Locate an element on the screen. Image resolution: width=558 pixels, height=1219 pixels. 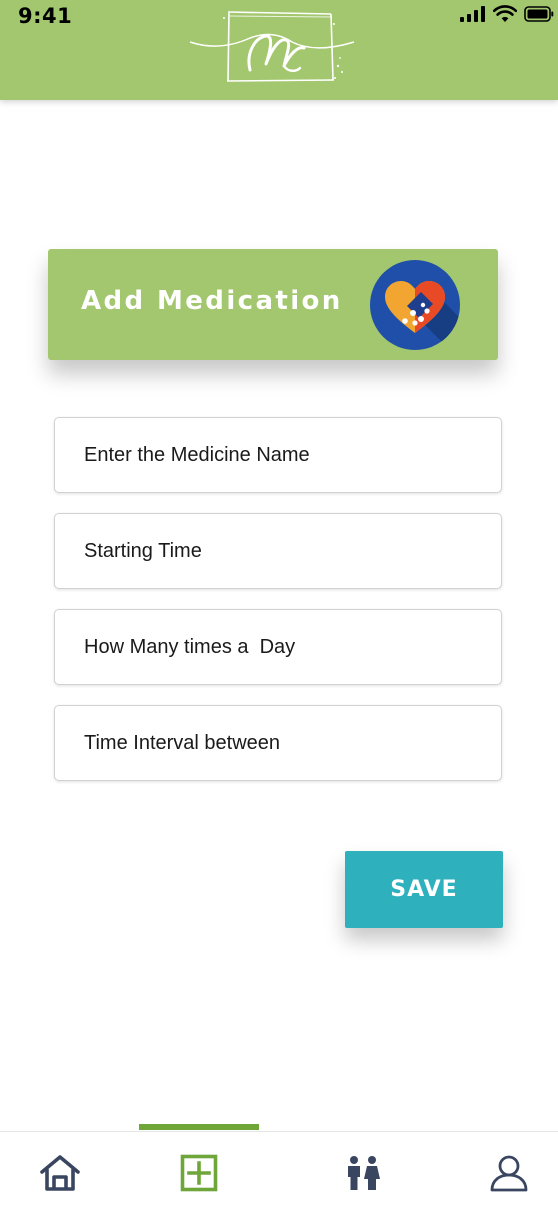
home-icon is located at coordinates (60, 1173).